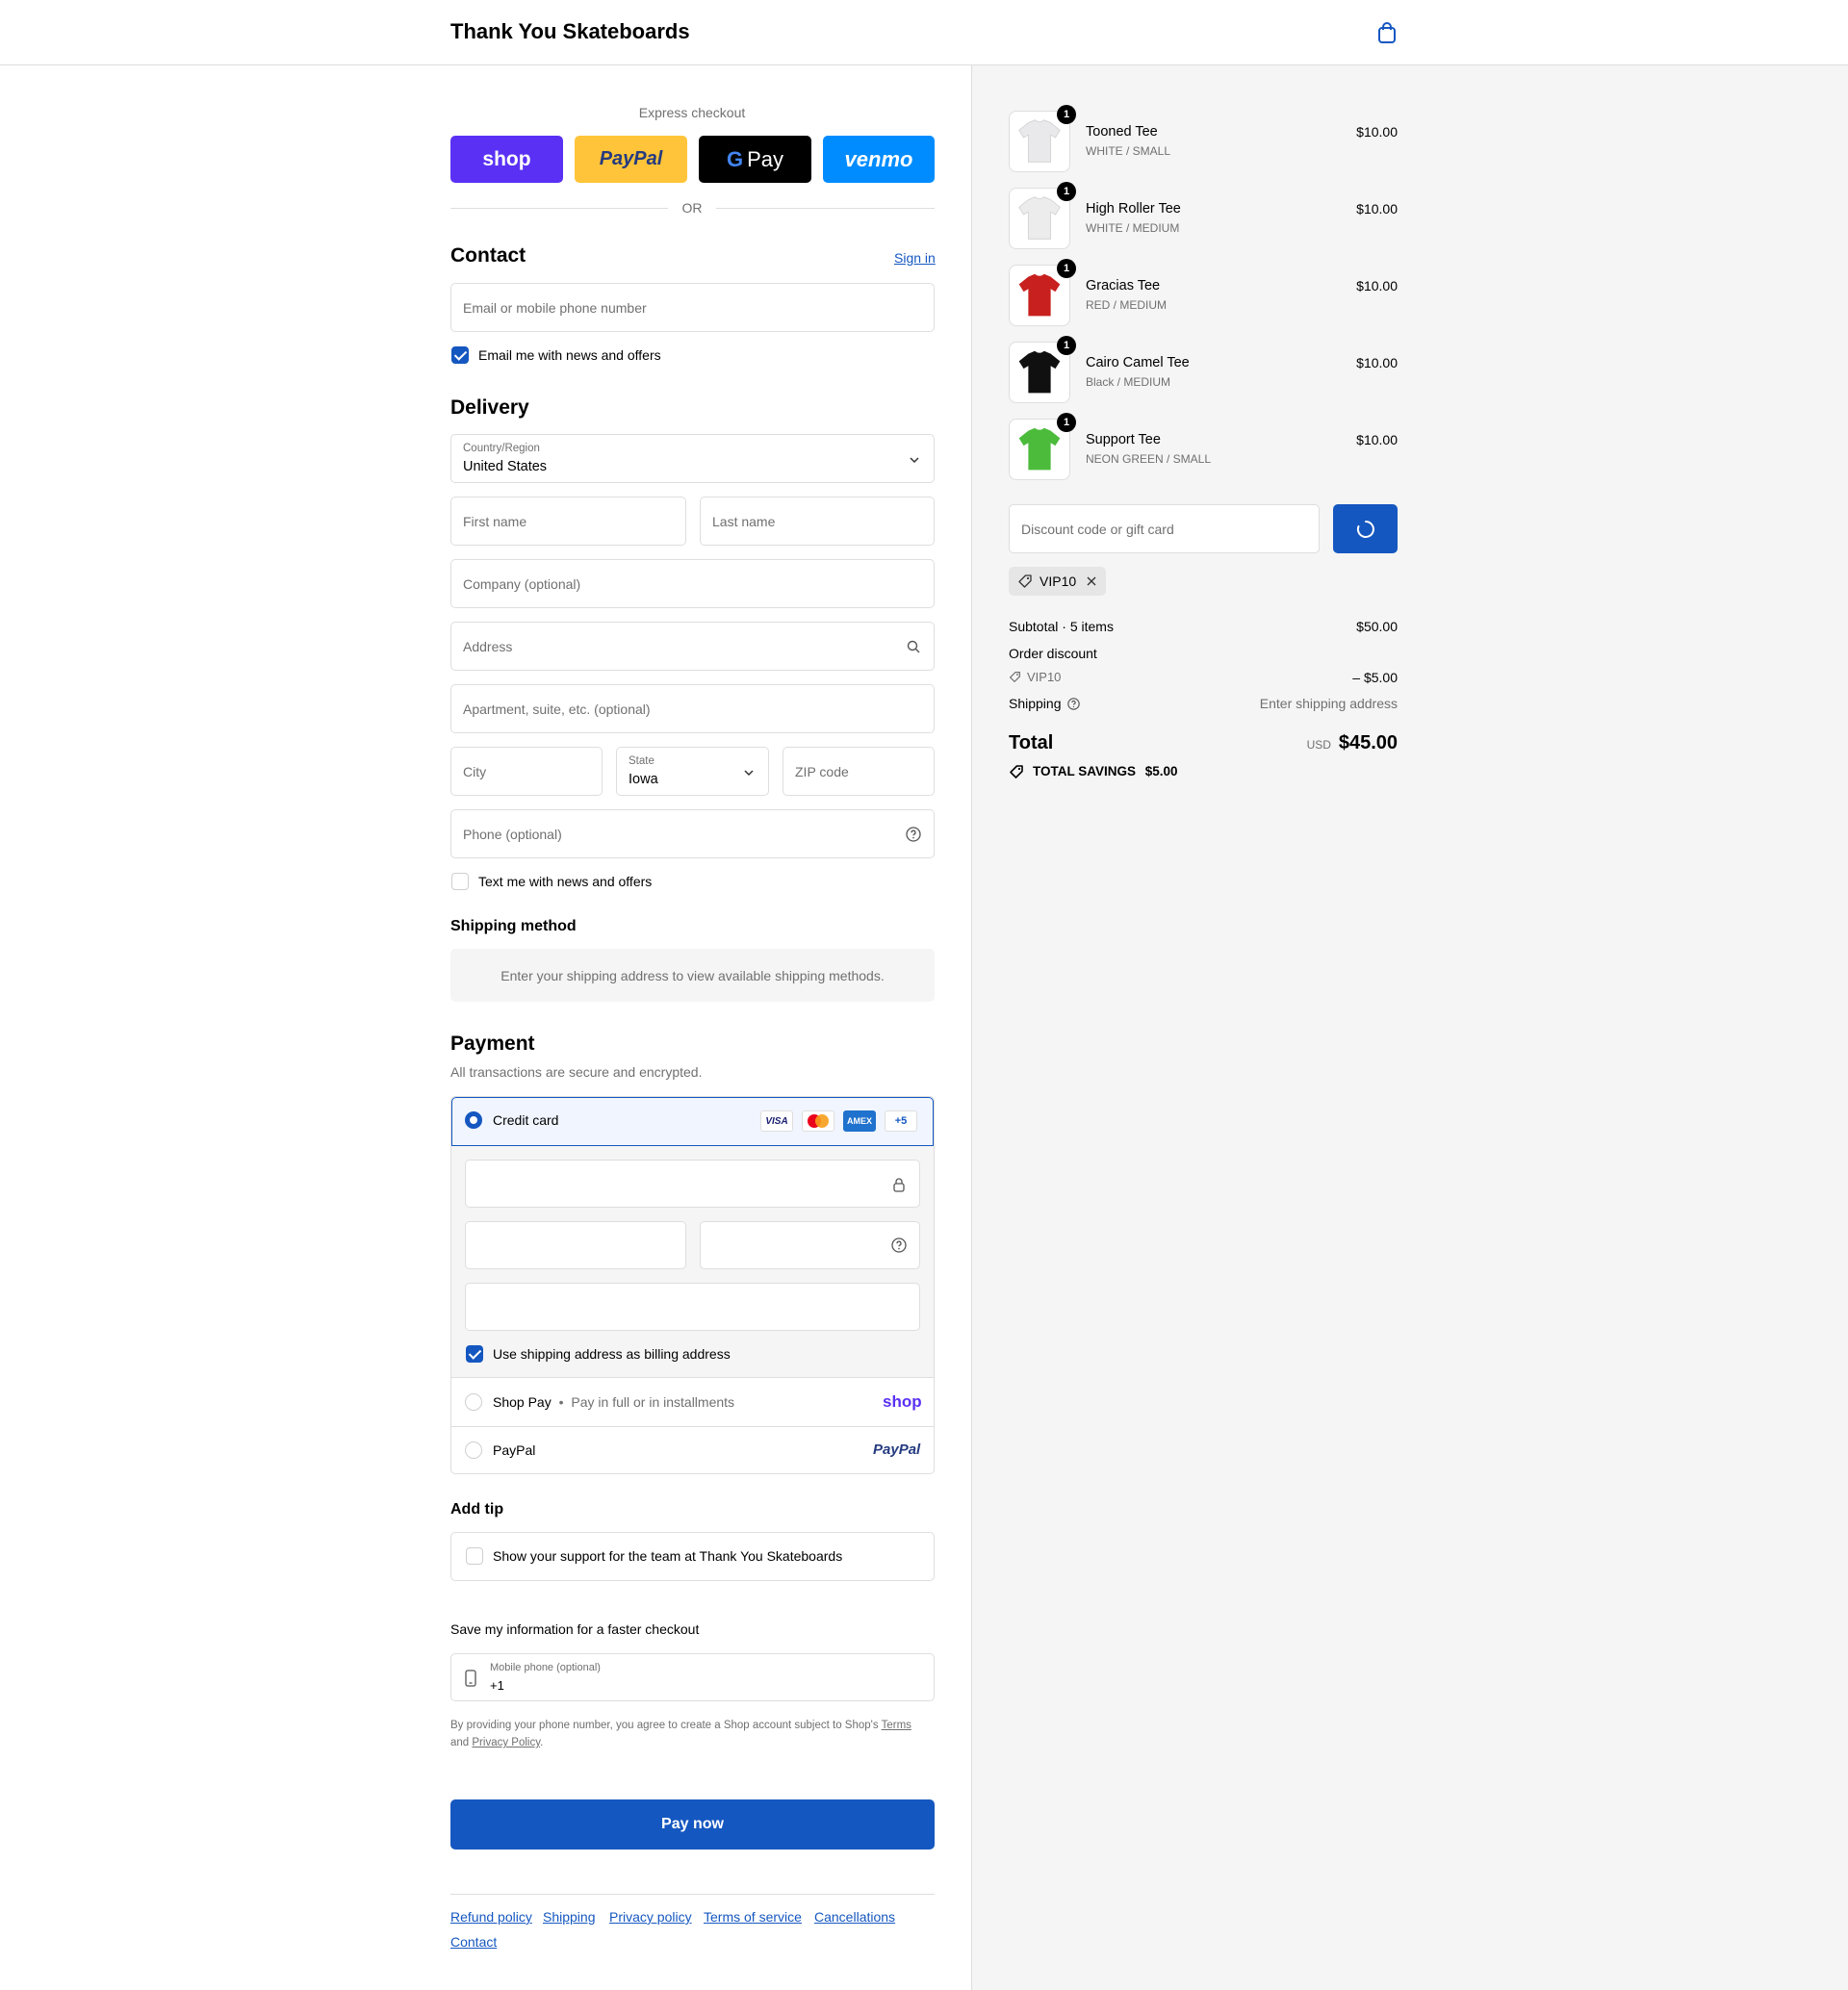  Describe the element at coordinates (1375, 677) in the screenshot. I see `order-discount-value: – $5.00` at that location.